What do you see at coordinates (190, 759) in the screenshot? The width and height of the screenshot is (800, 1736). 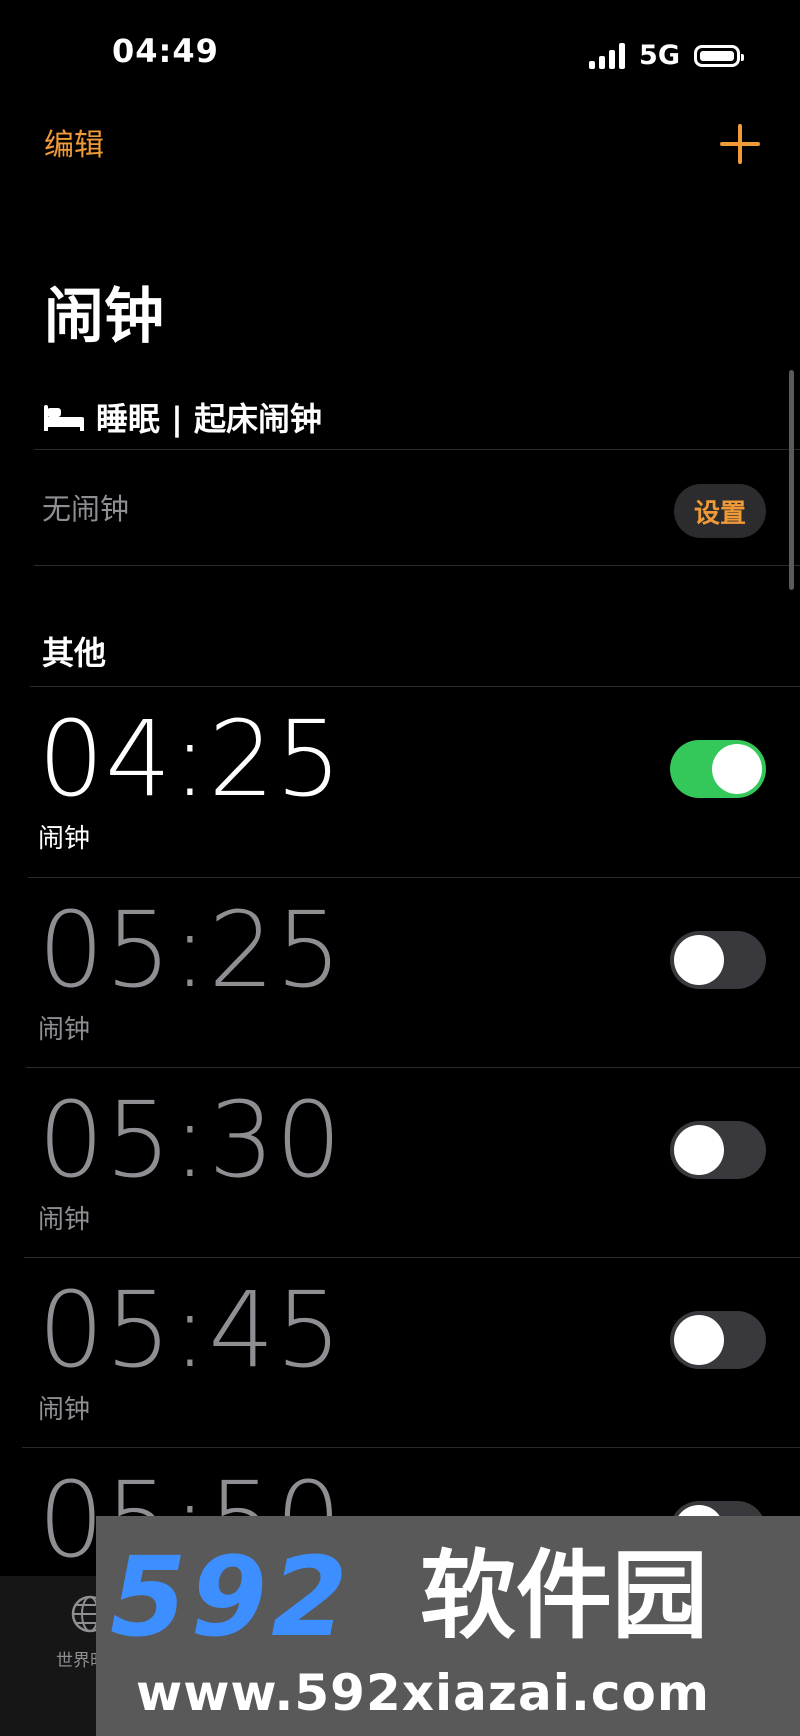 I see `alarm-time: 04:25` at bounding box center [190, 759].